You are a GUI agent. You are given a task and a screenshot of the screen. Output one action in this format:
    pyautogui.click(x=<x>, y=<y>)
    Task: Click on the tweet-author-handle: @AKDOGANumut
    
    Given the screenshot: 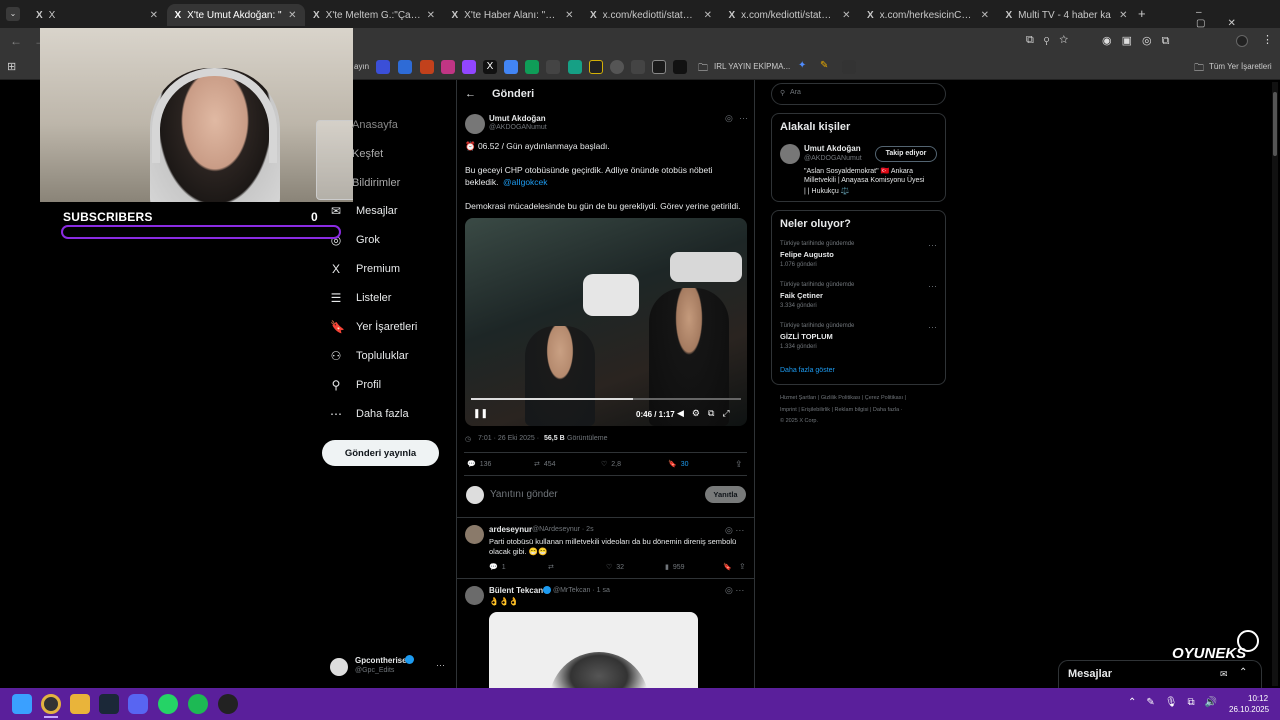 What is the action you would take?
    pyautogui.click(x=518, y=127)
    